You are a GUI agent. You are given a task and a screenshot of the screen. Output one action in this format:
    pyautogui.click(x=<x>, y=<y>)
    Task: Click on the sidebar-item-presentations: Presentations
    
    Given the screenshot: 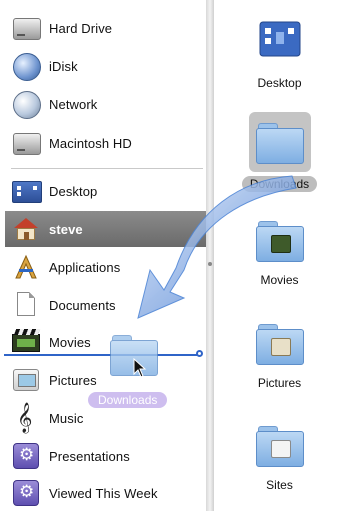 What is the action you would take?
    pyautogui.click(x=105, y=456)
    